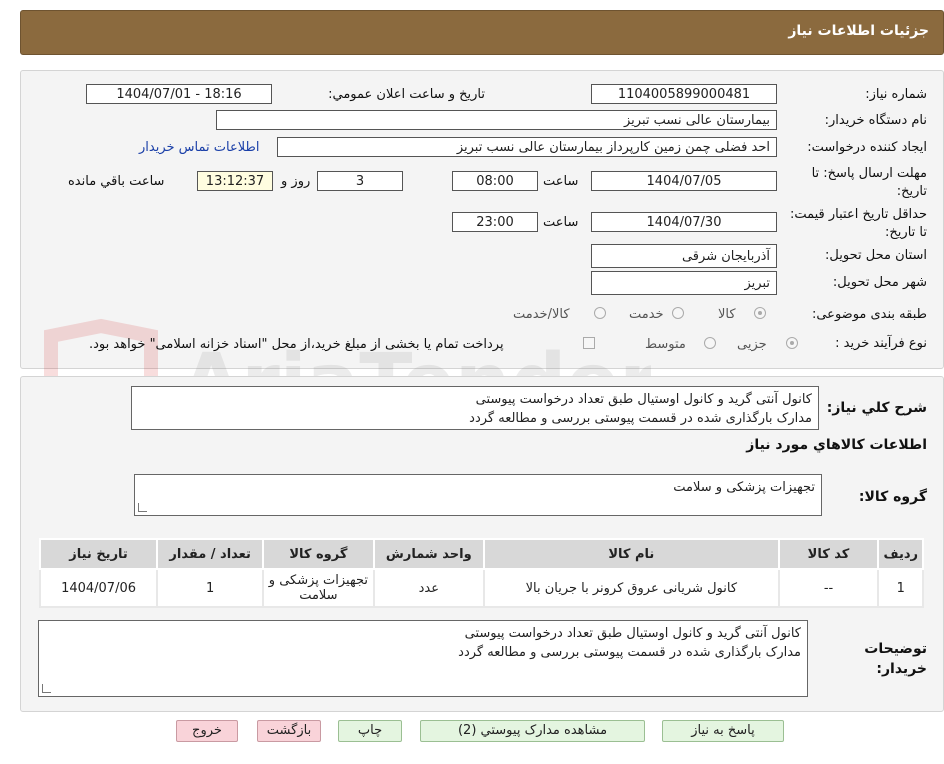  I want to click on col-code: کد کالا, so click(828, 554).